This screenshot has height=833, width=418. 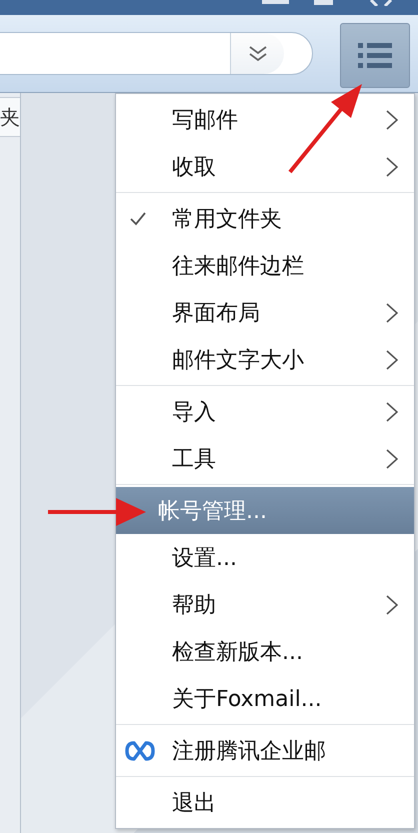 I want to click on menu-item: 邮件文字大小, so click(x=265, y=359).